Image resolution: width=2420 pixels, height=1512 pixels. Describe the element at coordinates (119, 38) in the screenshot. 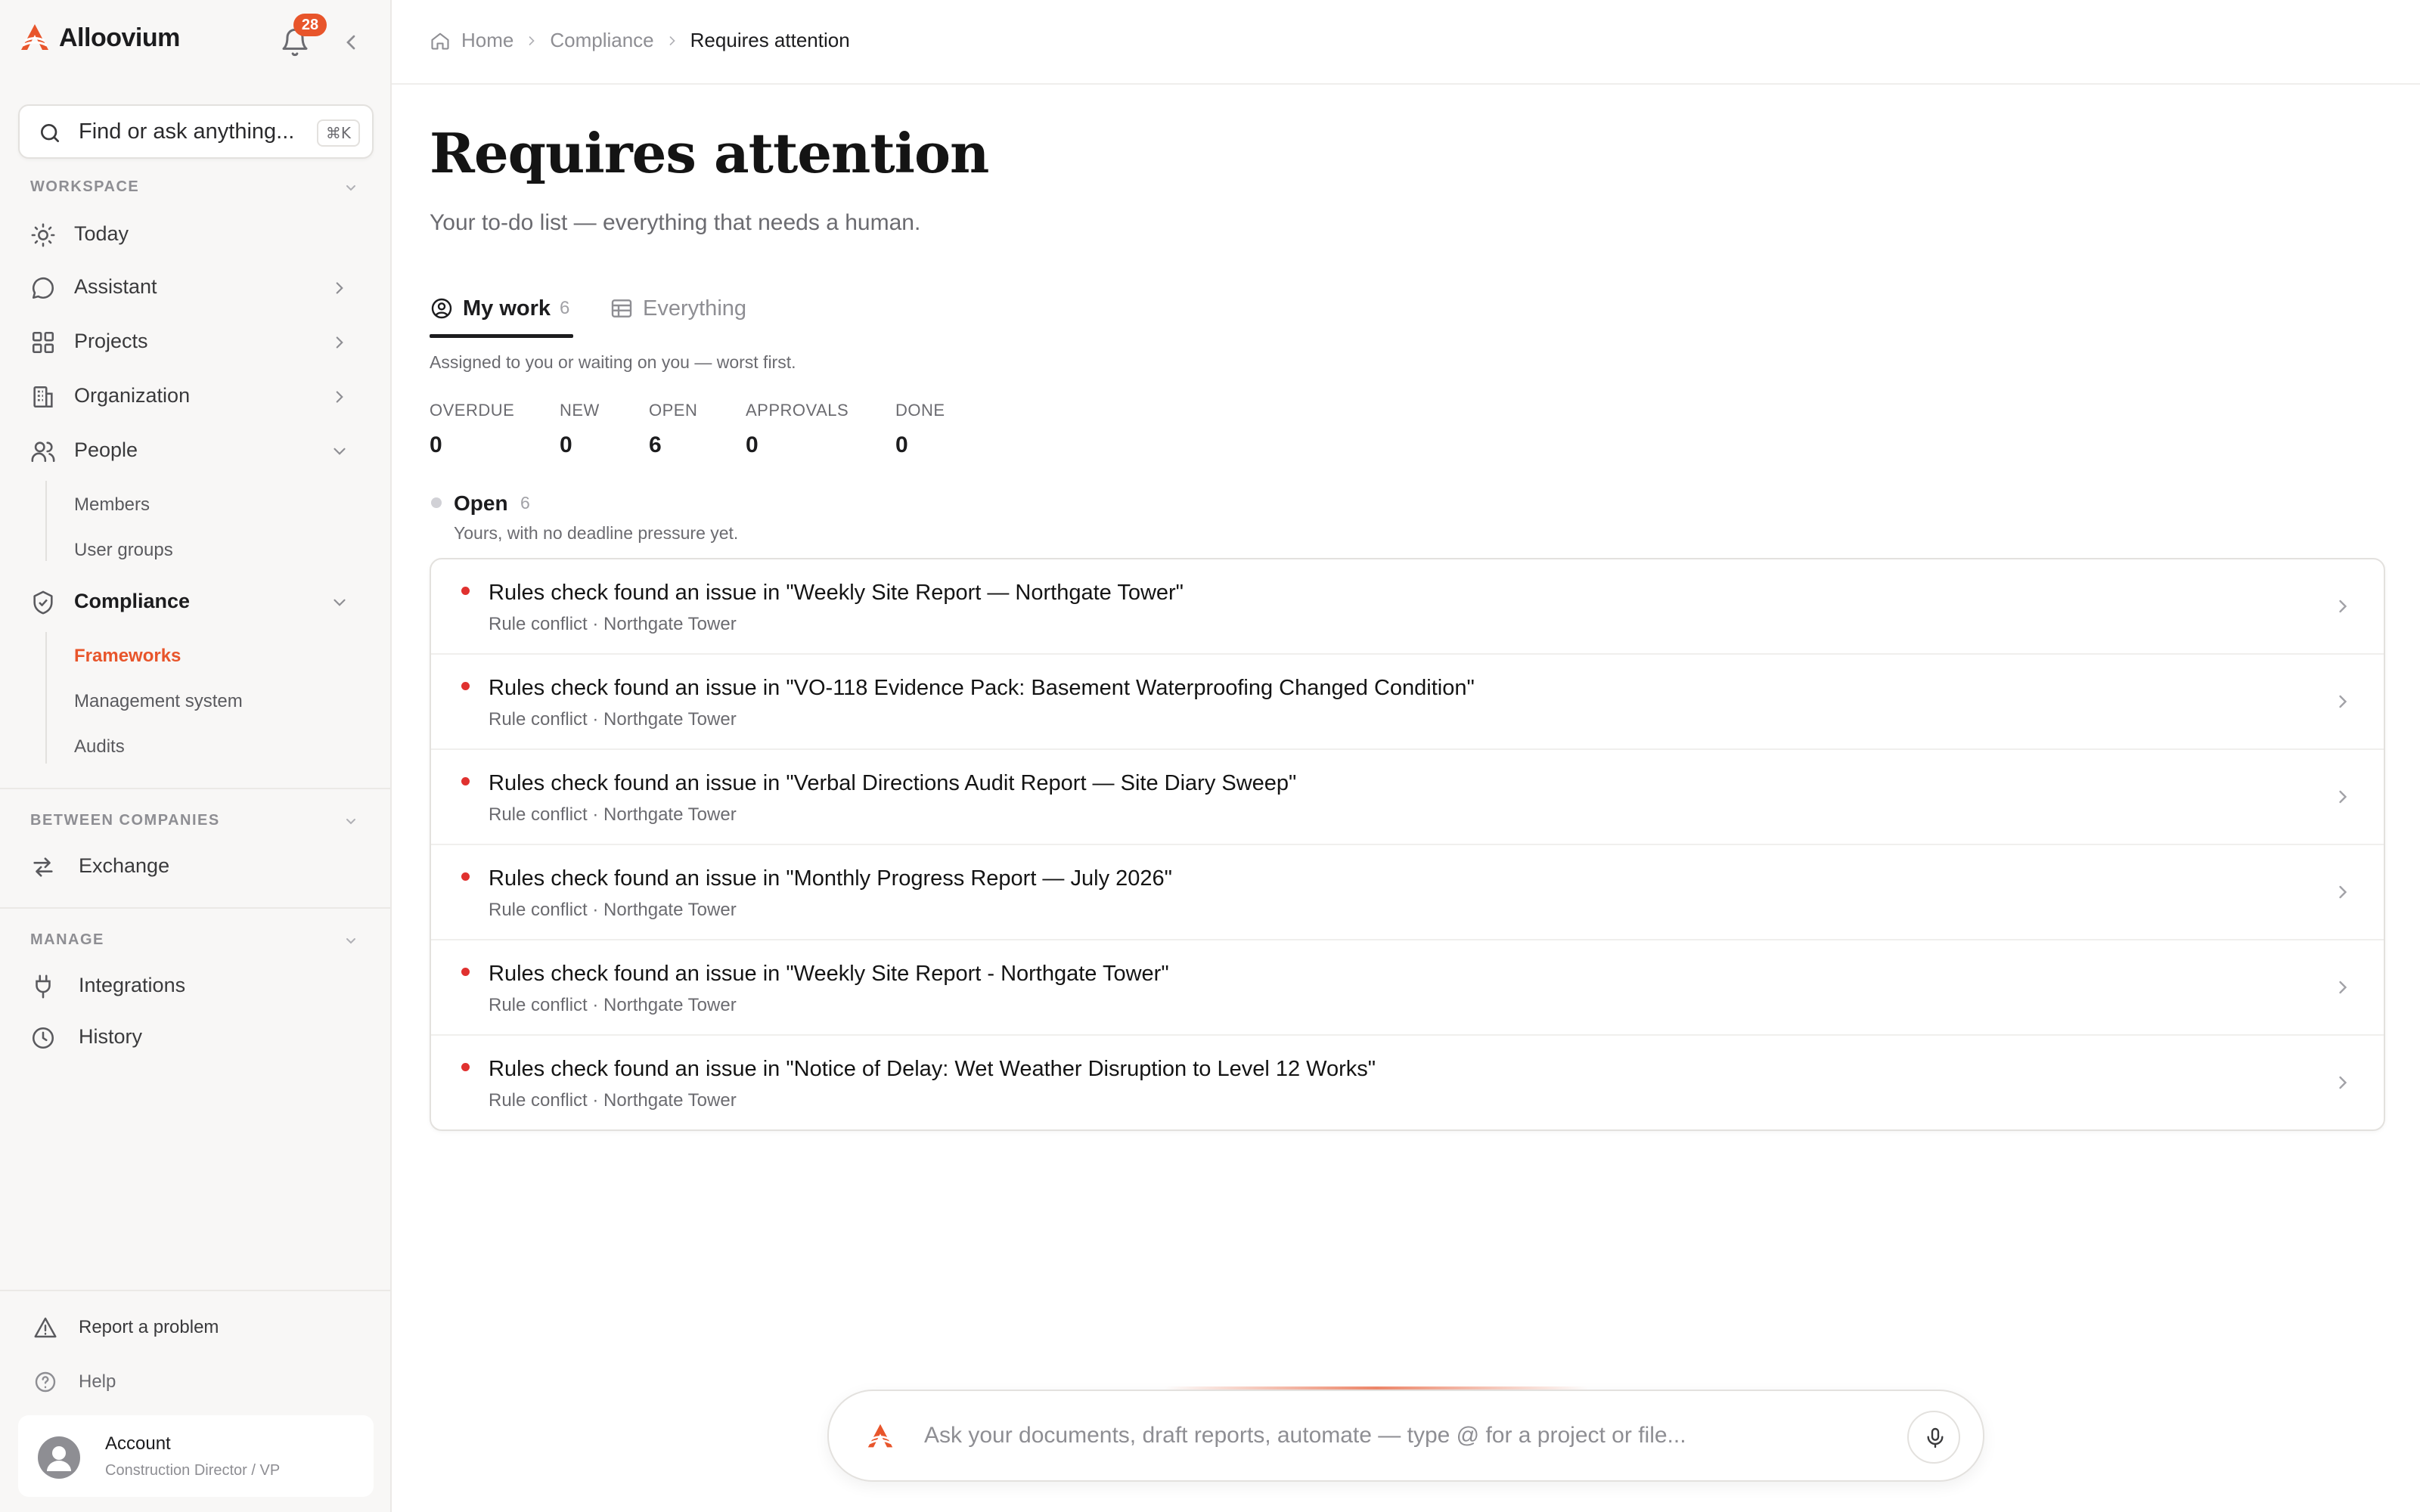

I see `brand-name: Alloovium` at that location.